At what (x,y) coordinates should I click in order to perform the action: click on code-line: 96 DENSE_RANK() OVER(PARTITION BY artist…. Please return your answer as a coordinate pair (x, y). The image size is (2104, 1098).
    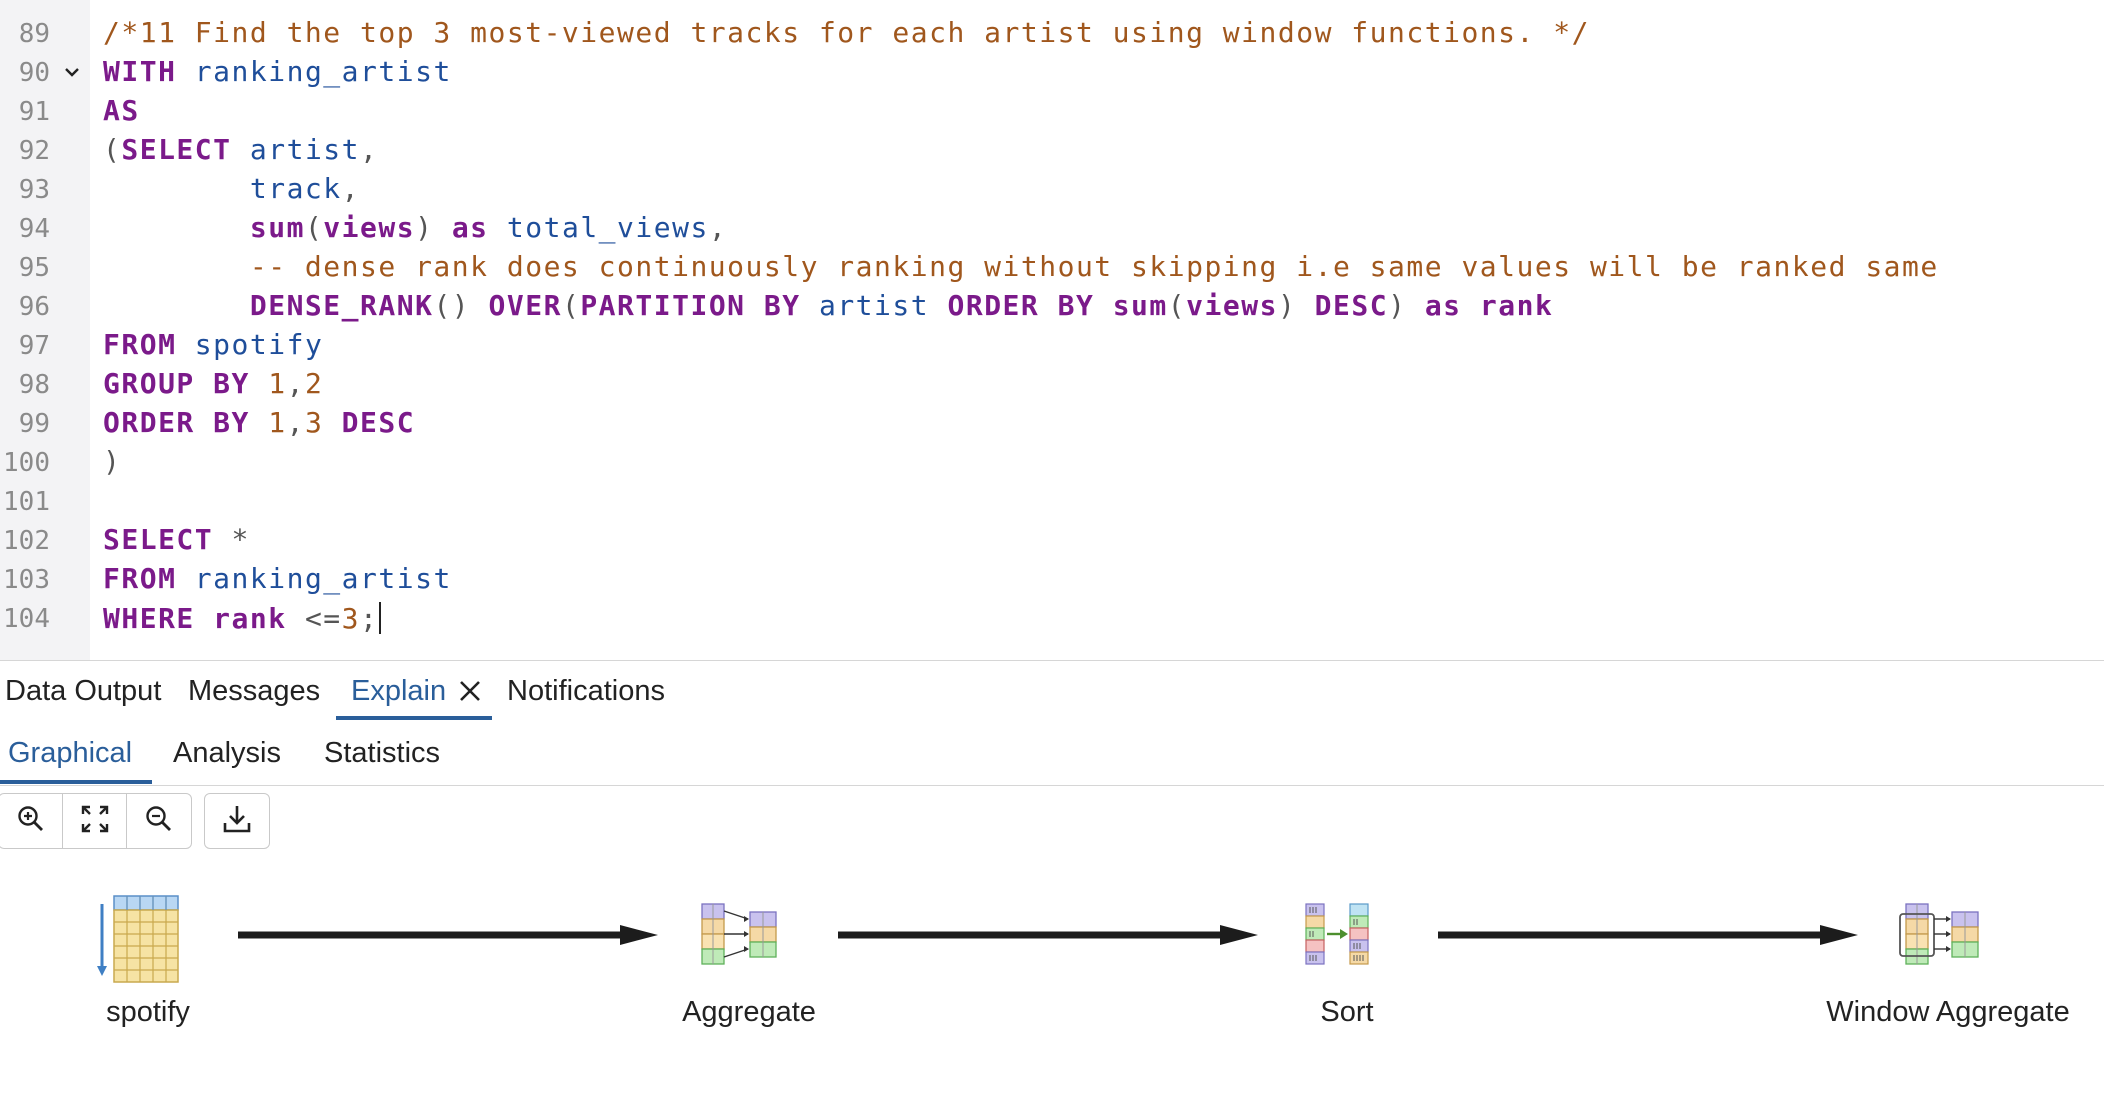
    Looking at the image, I should click on (1052, 305).